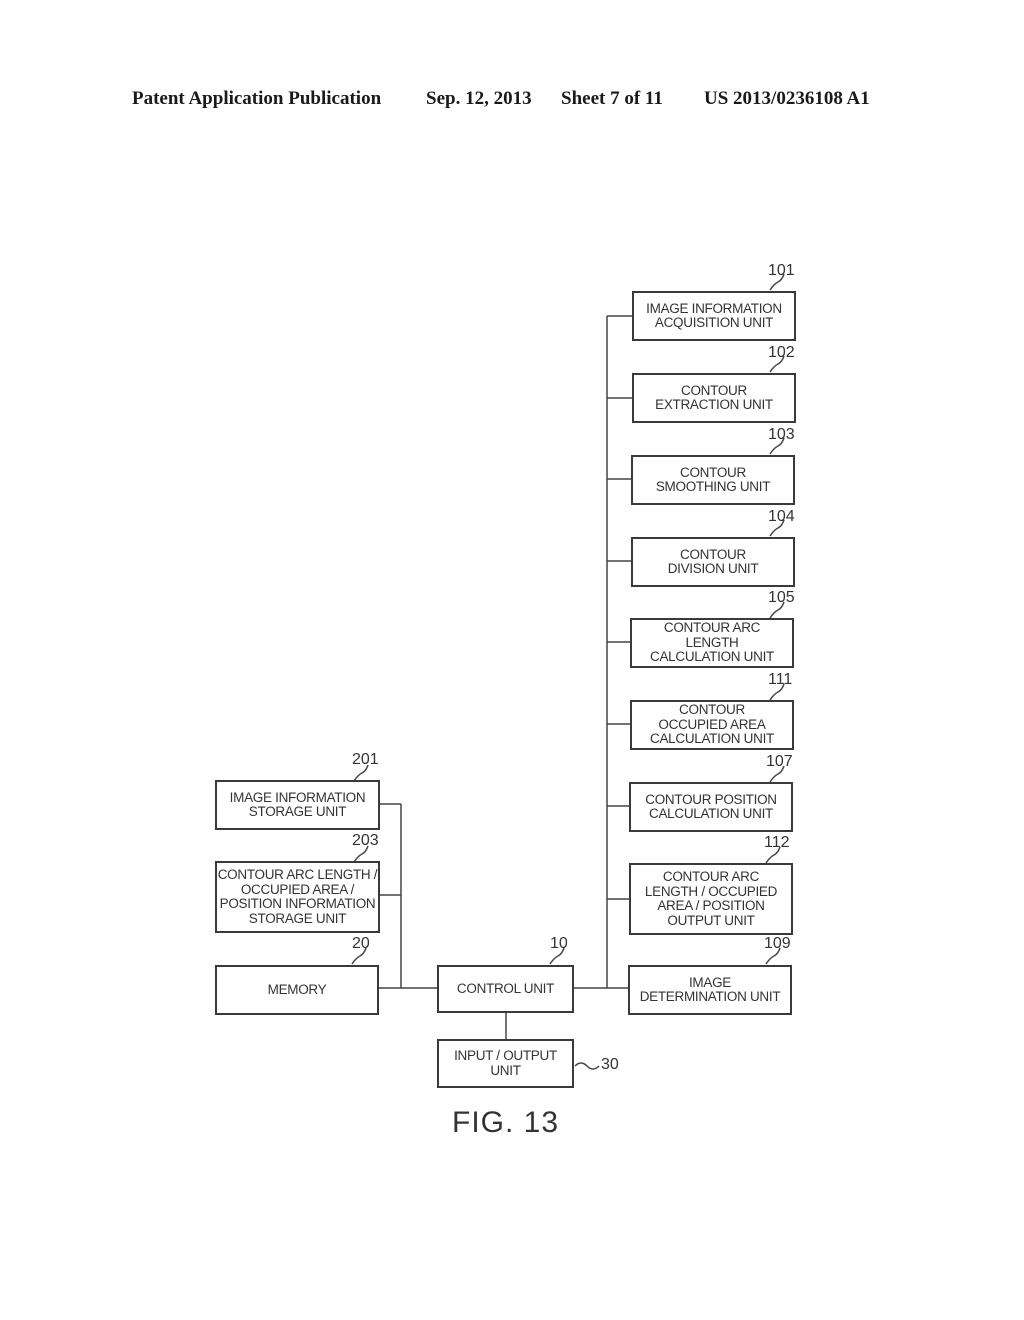  Describe the element at coordinates (777, 943) in the screenshot. I see `ref-109: 109` at that location.